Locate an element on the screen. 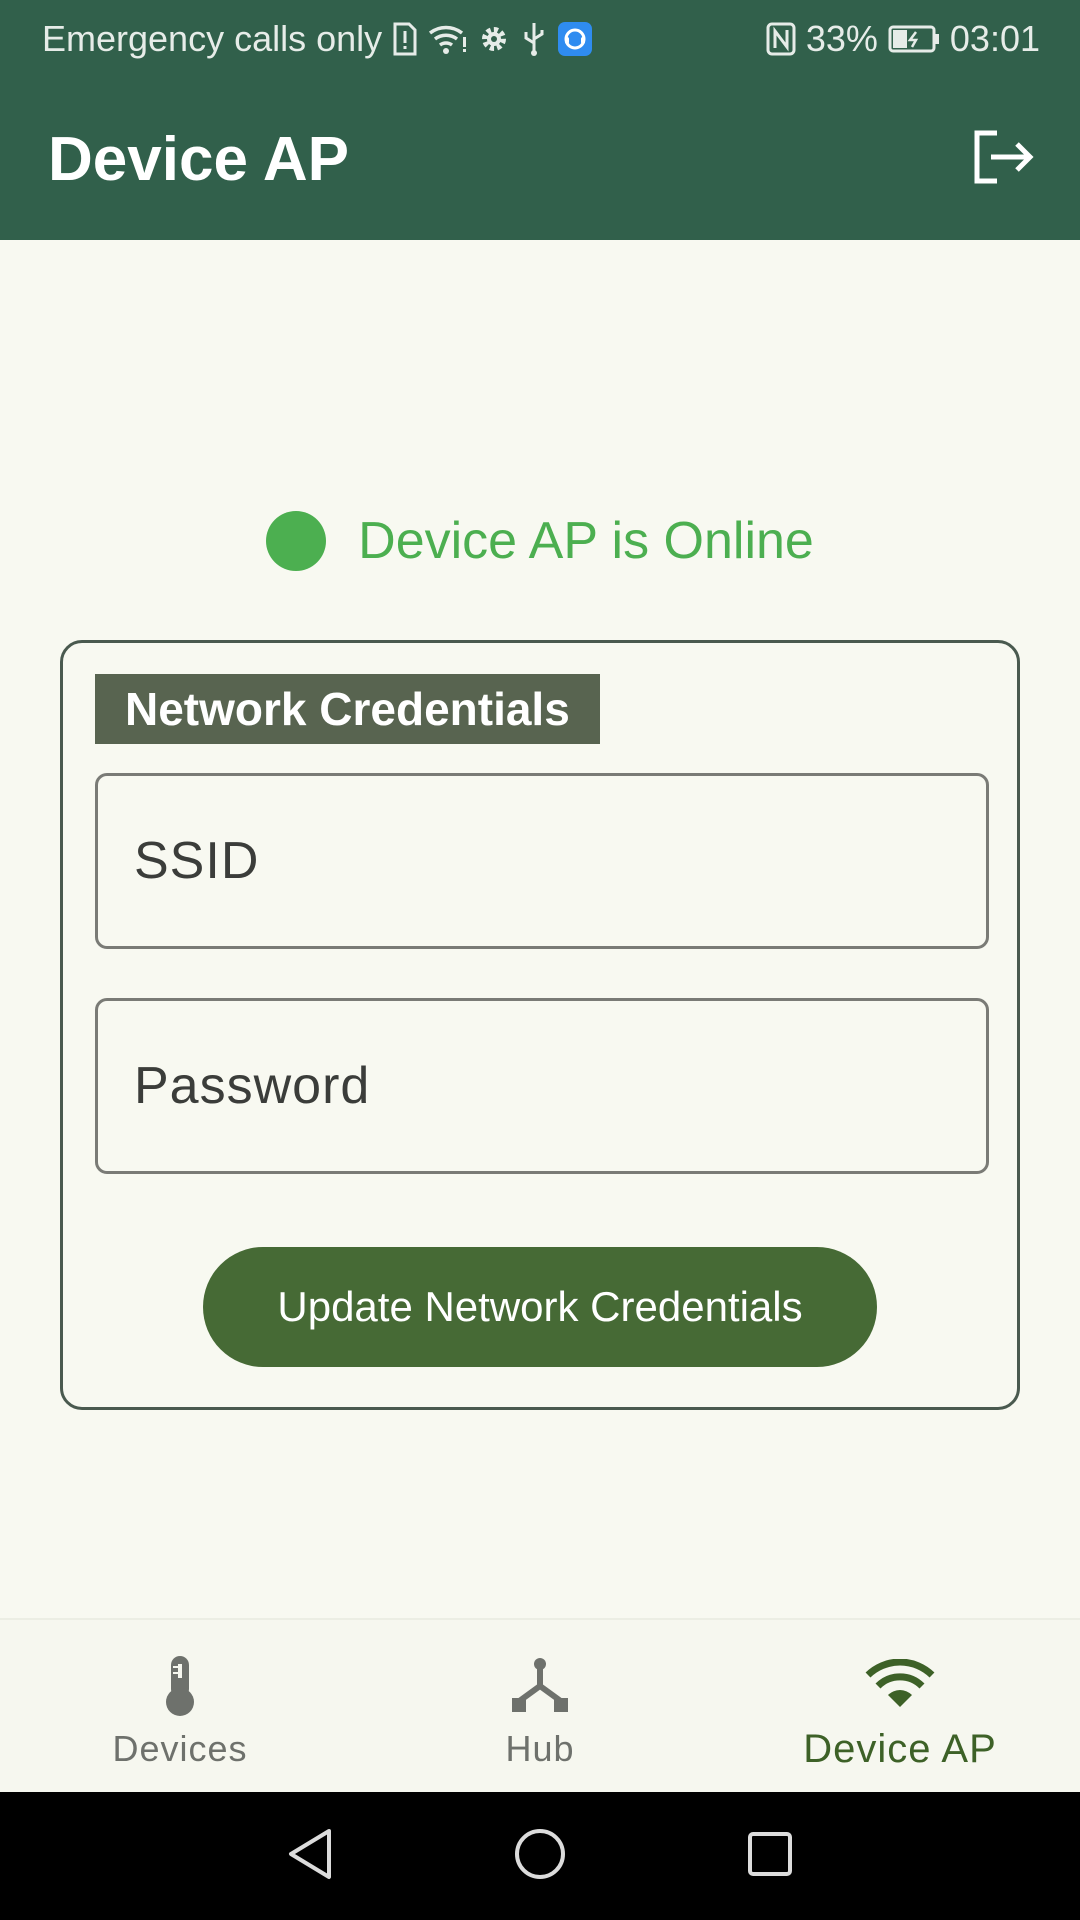 This screenshot has width=1080, height=1920. system-navigation-bar is located at coordinates (540, 1856).